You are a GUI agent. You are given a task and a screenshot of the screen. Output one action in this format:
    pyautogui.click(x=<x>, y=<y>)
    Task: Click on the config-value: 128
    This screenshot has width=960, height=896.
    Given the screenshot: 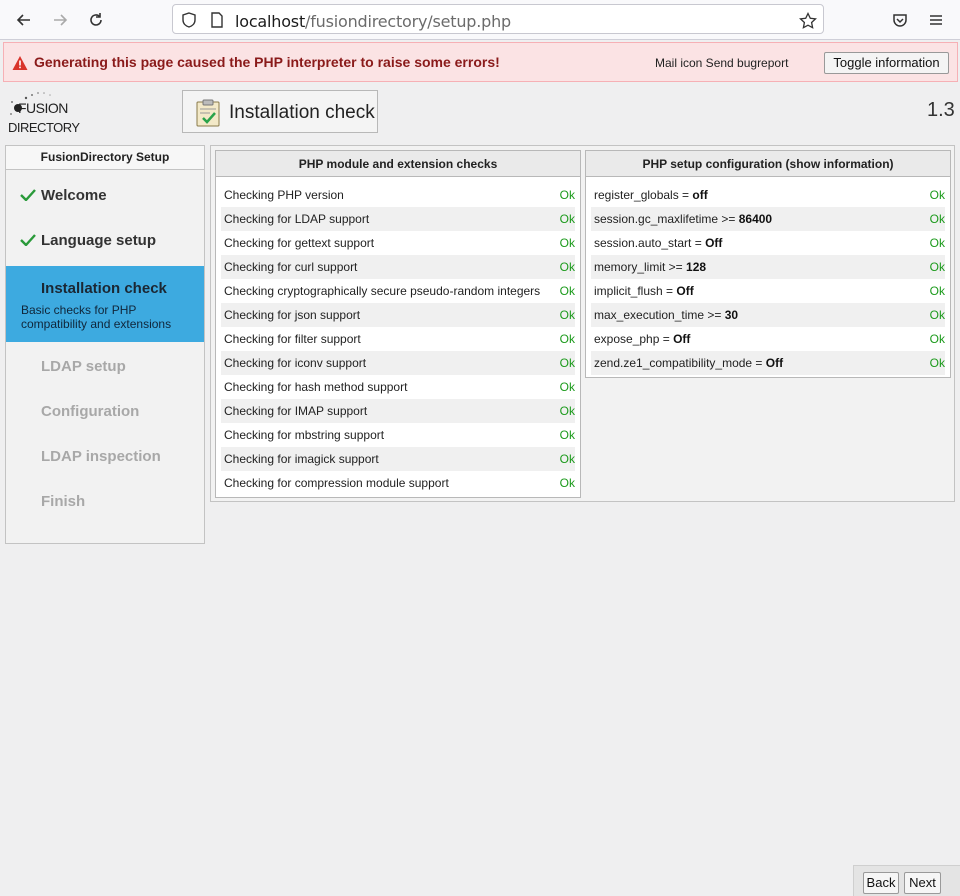 What is the action you would take?
    pyautogui.click(x=696, y=267)
    